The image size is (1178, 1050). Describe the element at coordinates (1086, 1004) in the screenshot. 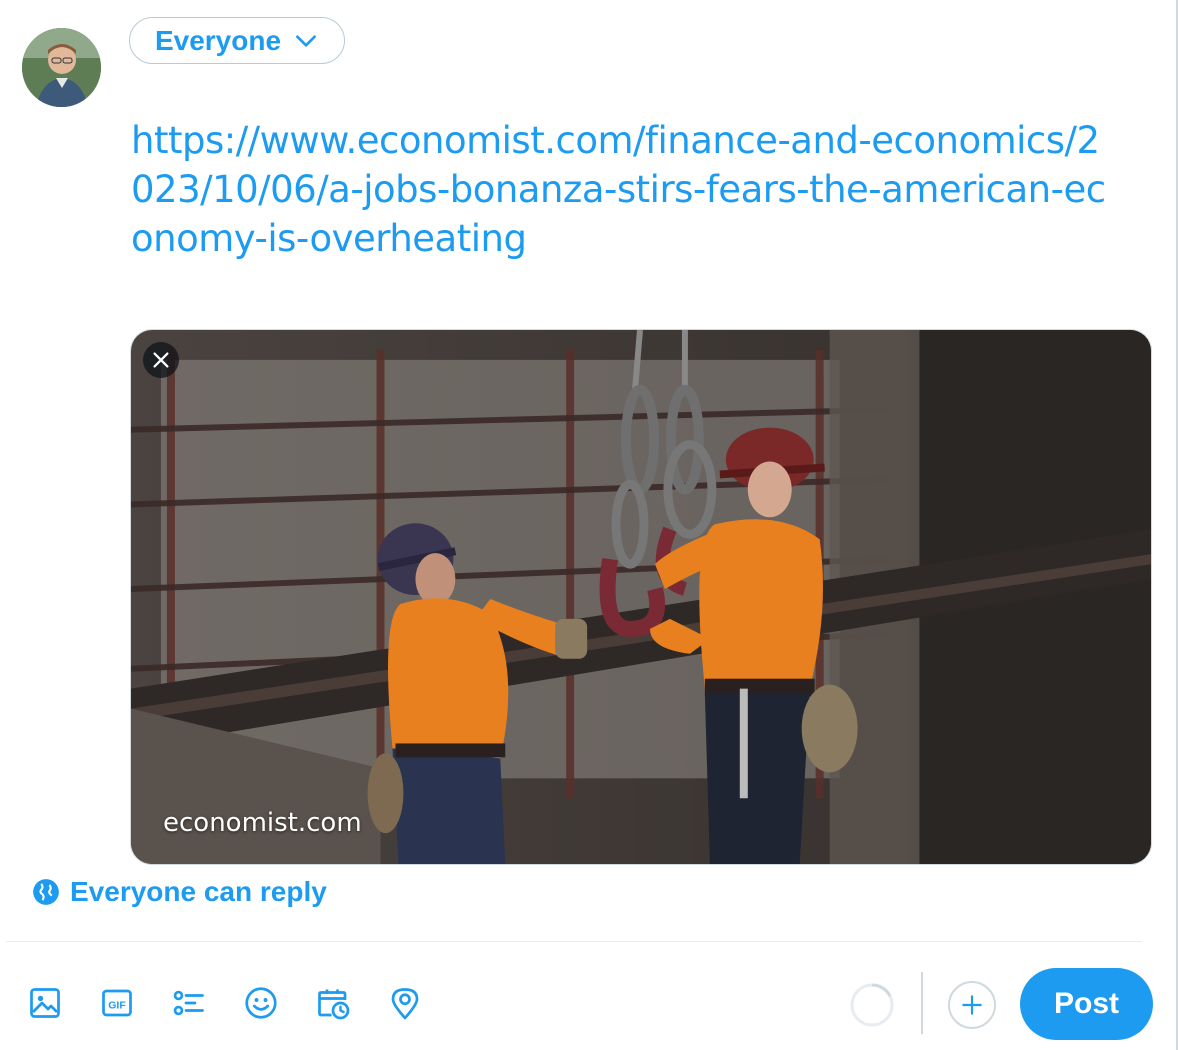

I see `post-button: Post` at that location.